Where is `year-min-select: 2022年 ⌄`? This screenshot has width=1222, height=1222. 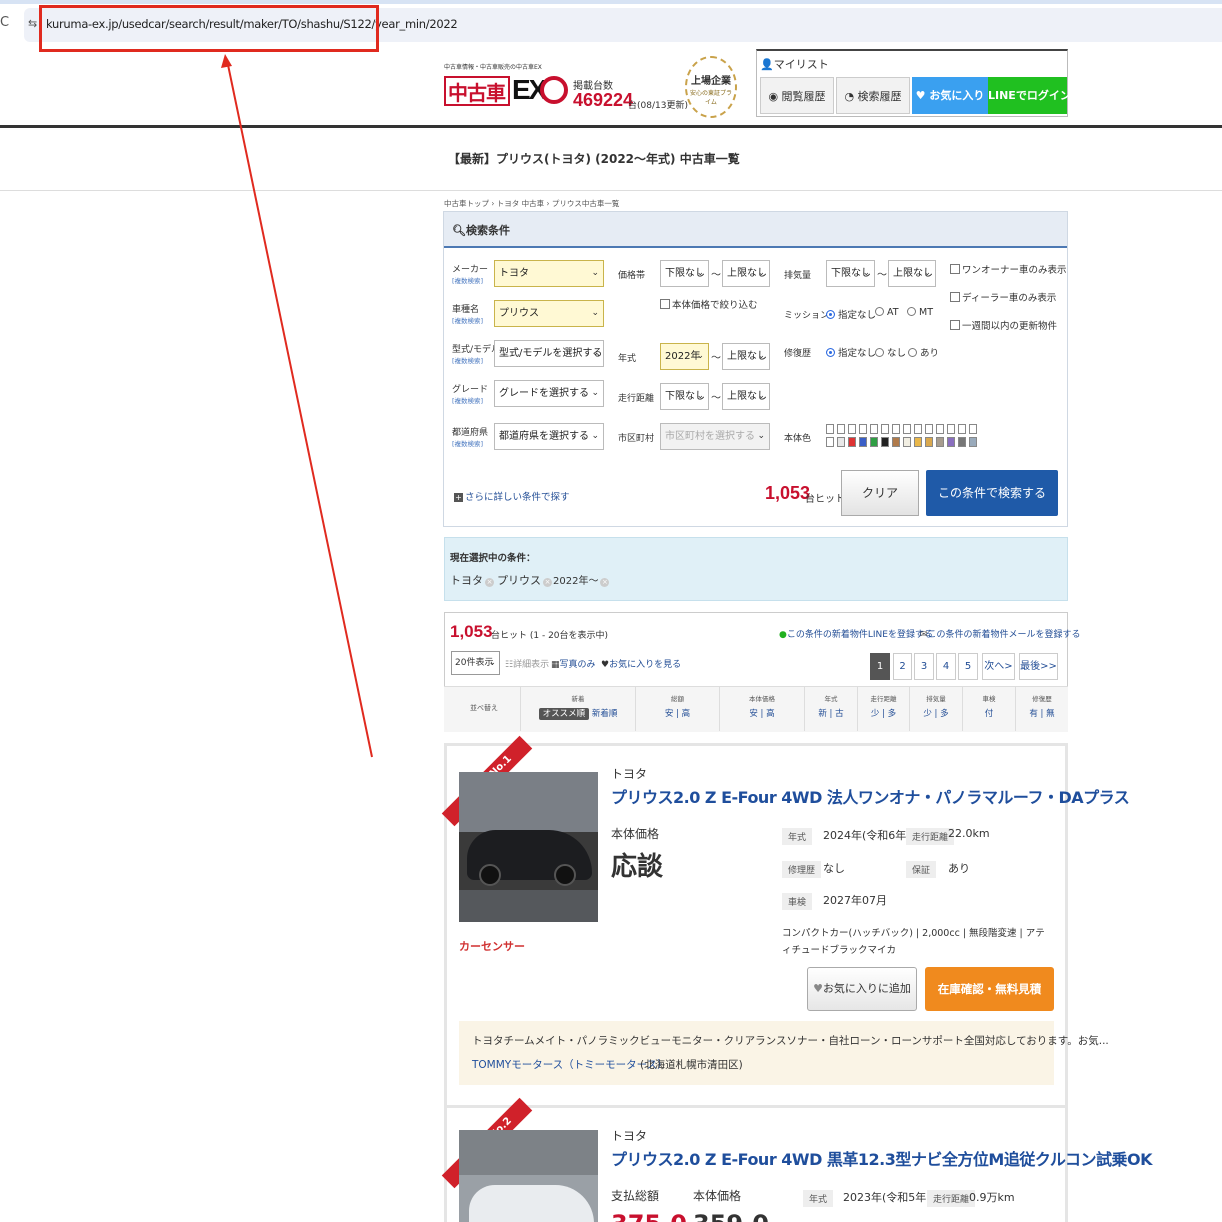 year-min-select: 2022年 ⌄ is located at coordinates (684, 356).